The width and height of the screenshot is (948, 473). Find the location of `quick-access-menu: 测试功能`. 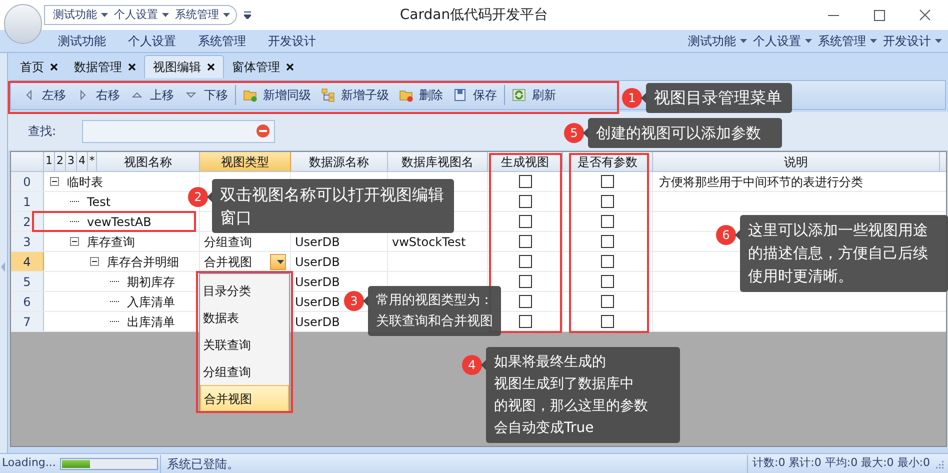

quick-access-menu: 测试功能 is located at coordinates (80, 15).